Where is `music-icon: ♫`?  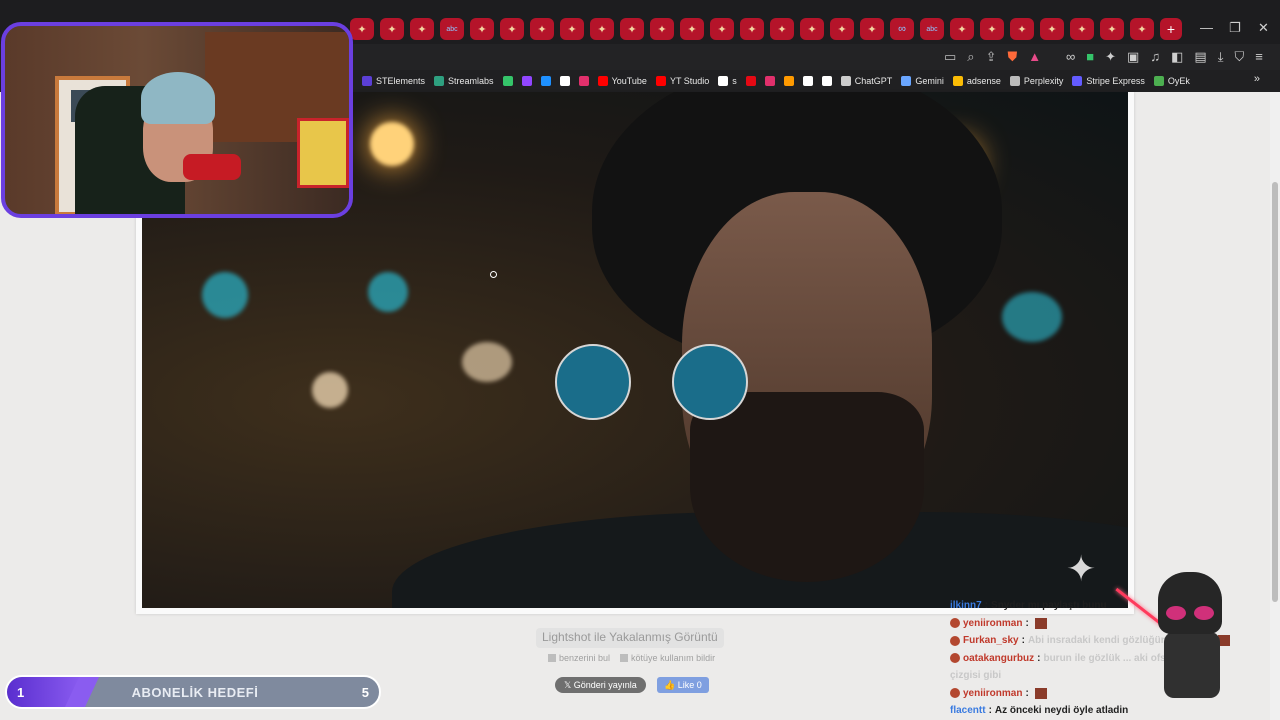 music-icon: ♫ is located at coordinates (1155, 57).